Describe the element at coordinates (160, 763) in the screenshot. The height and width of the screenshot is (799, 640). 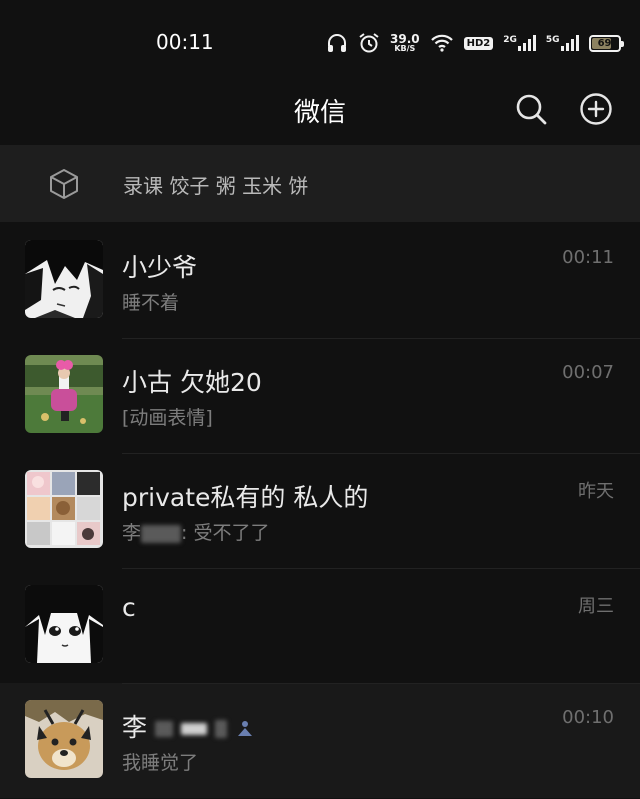
I see `chat-preview: 我睡觉了` at that location.